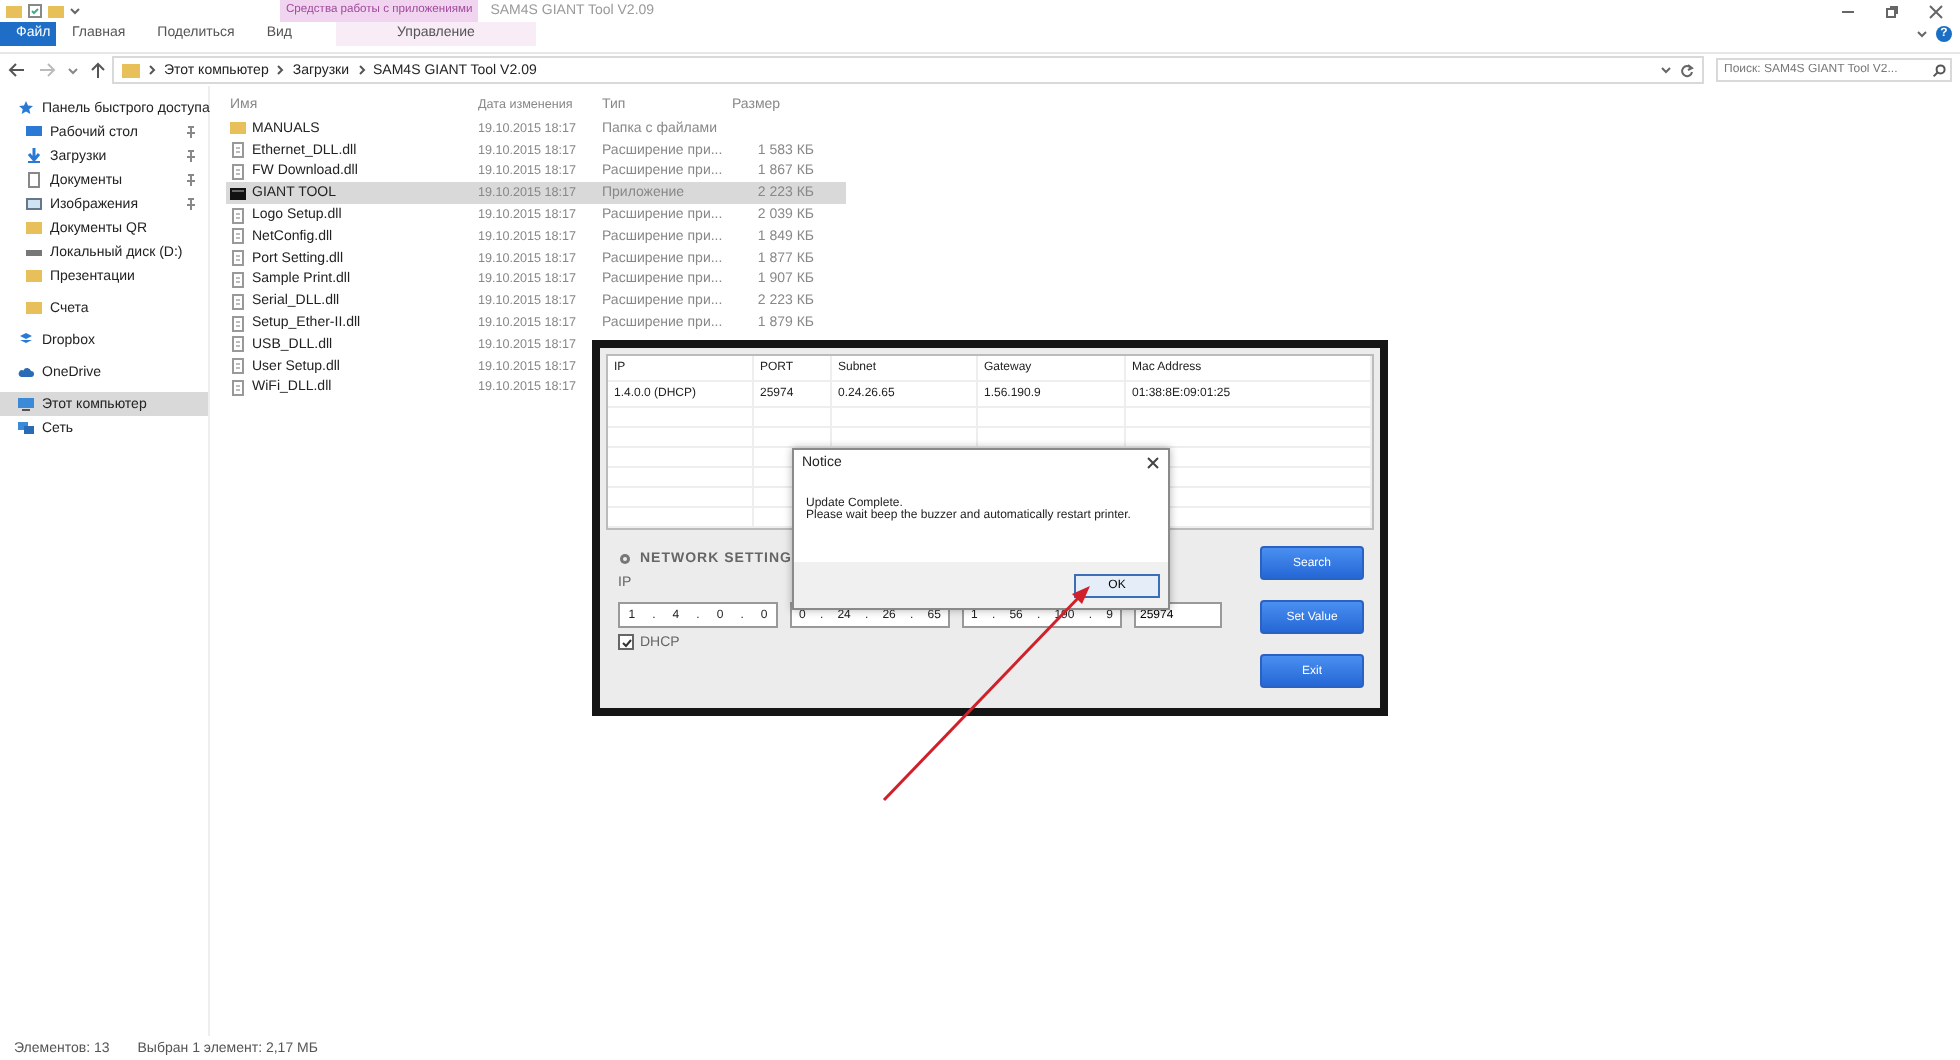 Image resolution: width=1960 pixels, height=1060 pixels. I want to click on back-icon, so click(17, 70).